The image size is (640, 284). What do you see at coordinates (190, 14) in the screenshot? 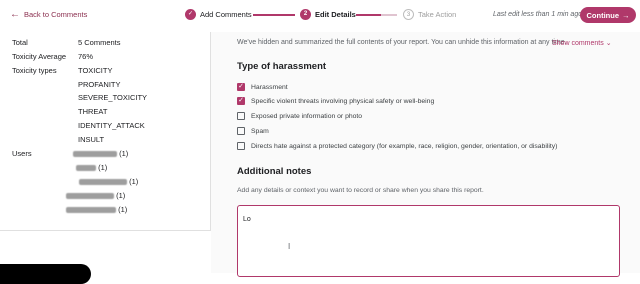
I see `check-icon: ✓` at bounding box center [190, 14].